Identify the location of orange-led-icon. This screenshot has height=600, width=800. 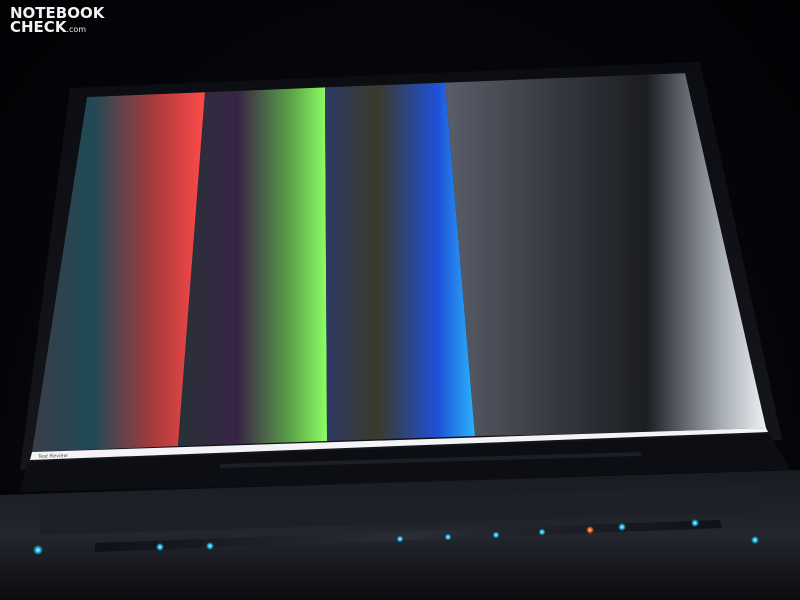
(590, 530).